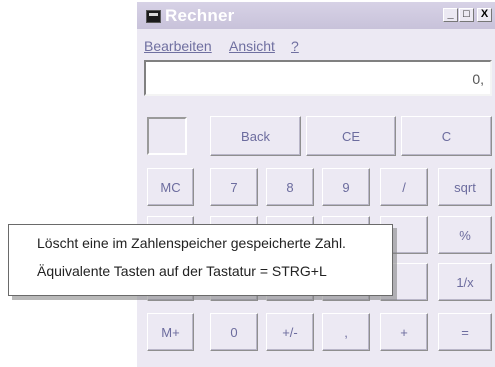 The image size is (495, 367). I want to click on percent-button: %, so click(465, 235).